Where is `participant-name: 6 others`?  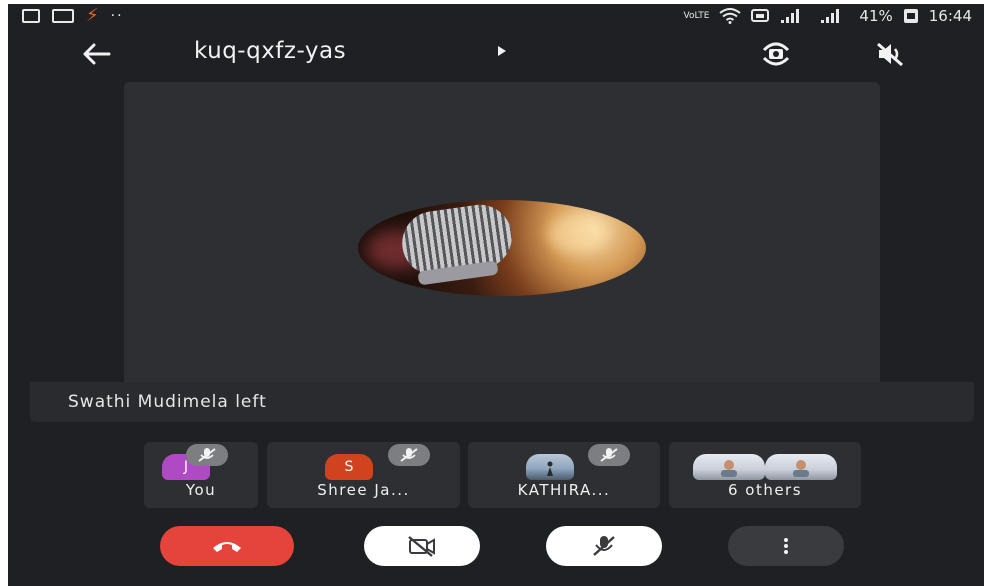
participant-name: 6 others is located at coordinates (765, 490).